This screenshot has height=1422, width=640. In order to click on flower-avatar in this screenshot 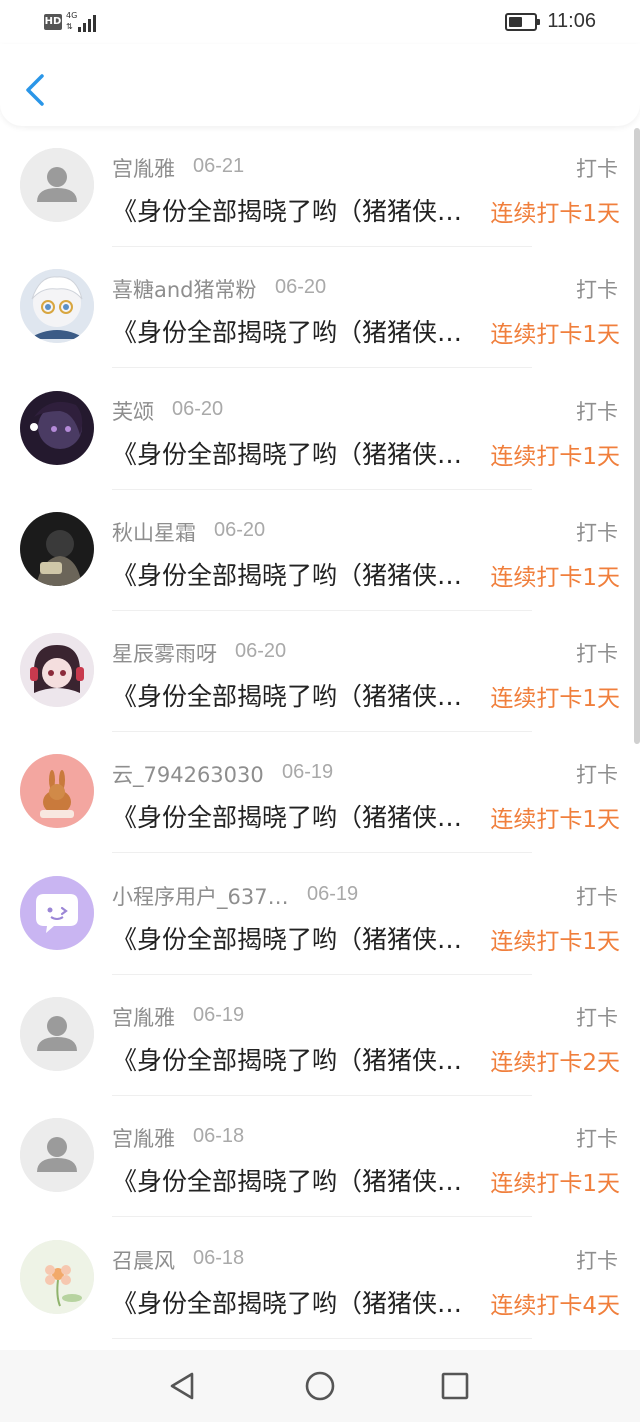, I will do `click(57, 1276)`.